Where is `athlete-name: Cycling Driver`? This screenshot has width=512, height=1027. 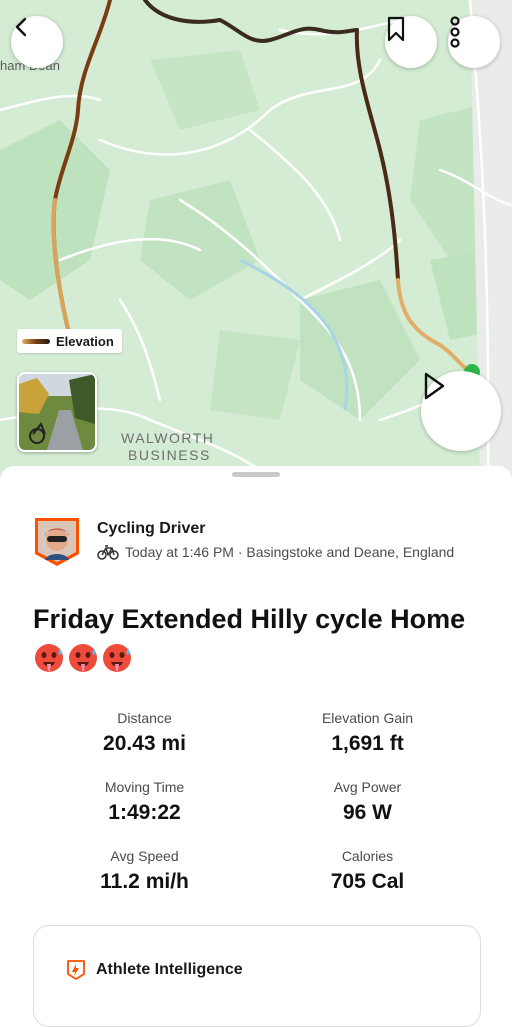 athlete-name: Cycling Driver is located at coordinates (275, 529).